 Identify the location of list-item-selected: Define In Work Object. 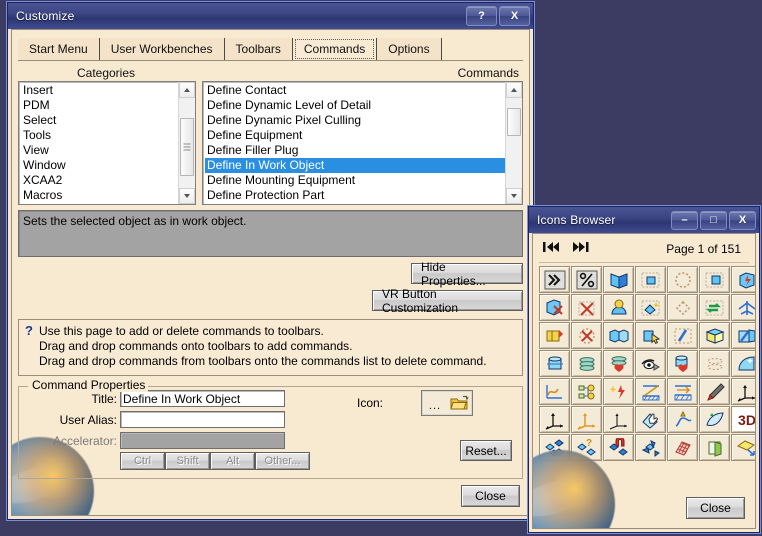
(355, 165).